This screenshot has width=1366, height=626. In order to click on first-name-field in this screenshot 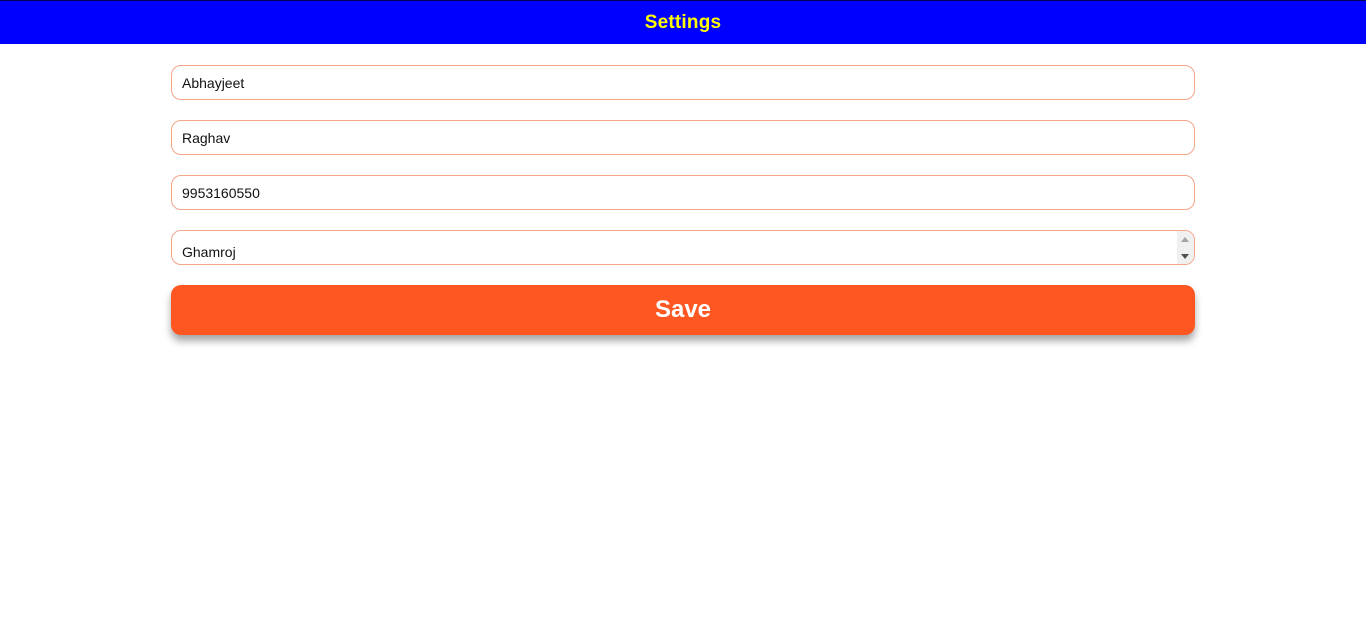, I will do `click(683, 82)`.